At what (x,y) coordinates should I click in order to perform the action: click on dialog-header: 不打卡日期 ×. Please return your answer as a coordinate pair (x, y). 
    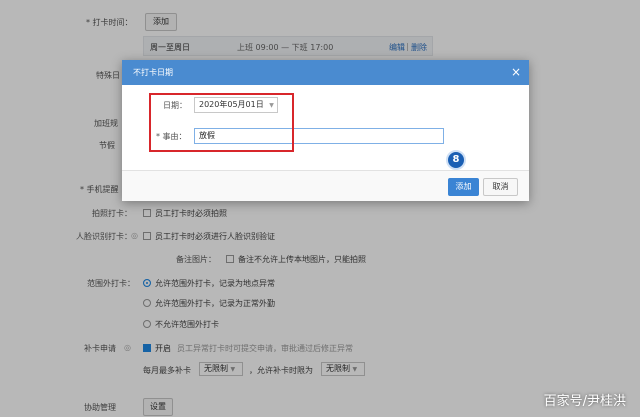
    Looking at the image, I should click on (325, 72).